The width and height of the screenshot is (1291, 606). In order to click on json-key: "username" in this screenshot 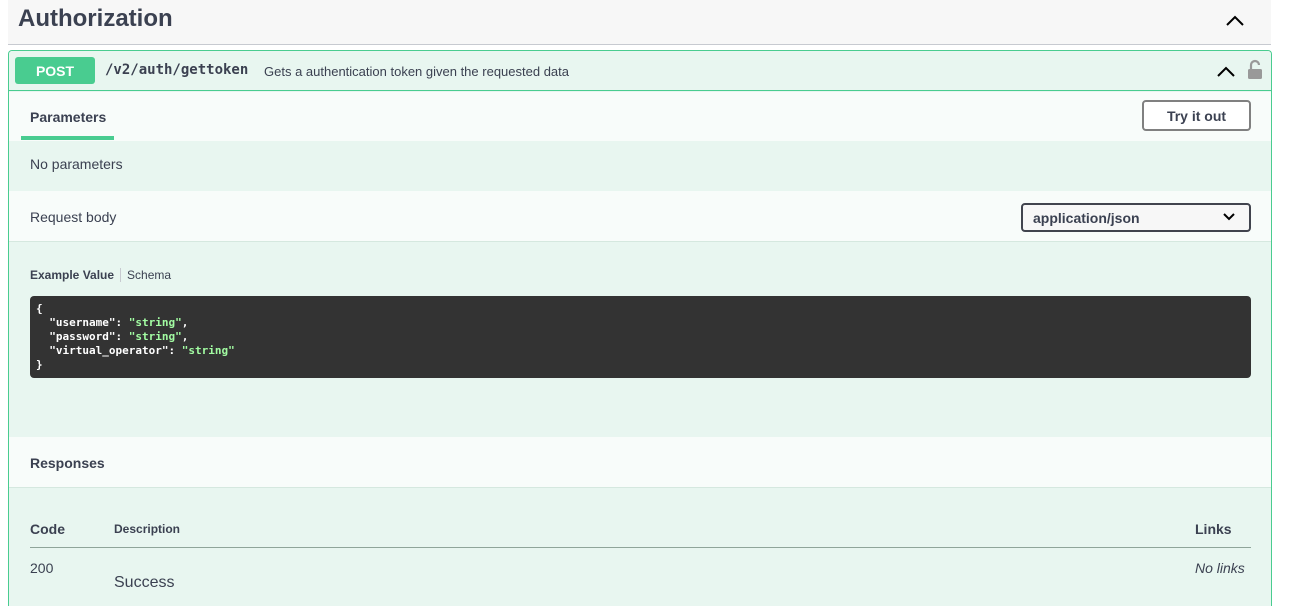, I will do `click(82, 322)`.